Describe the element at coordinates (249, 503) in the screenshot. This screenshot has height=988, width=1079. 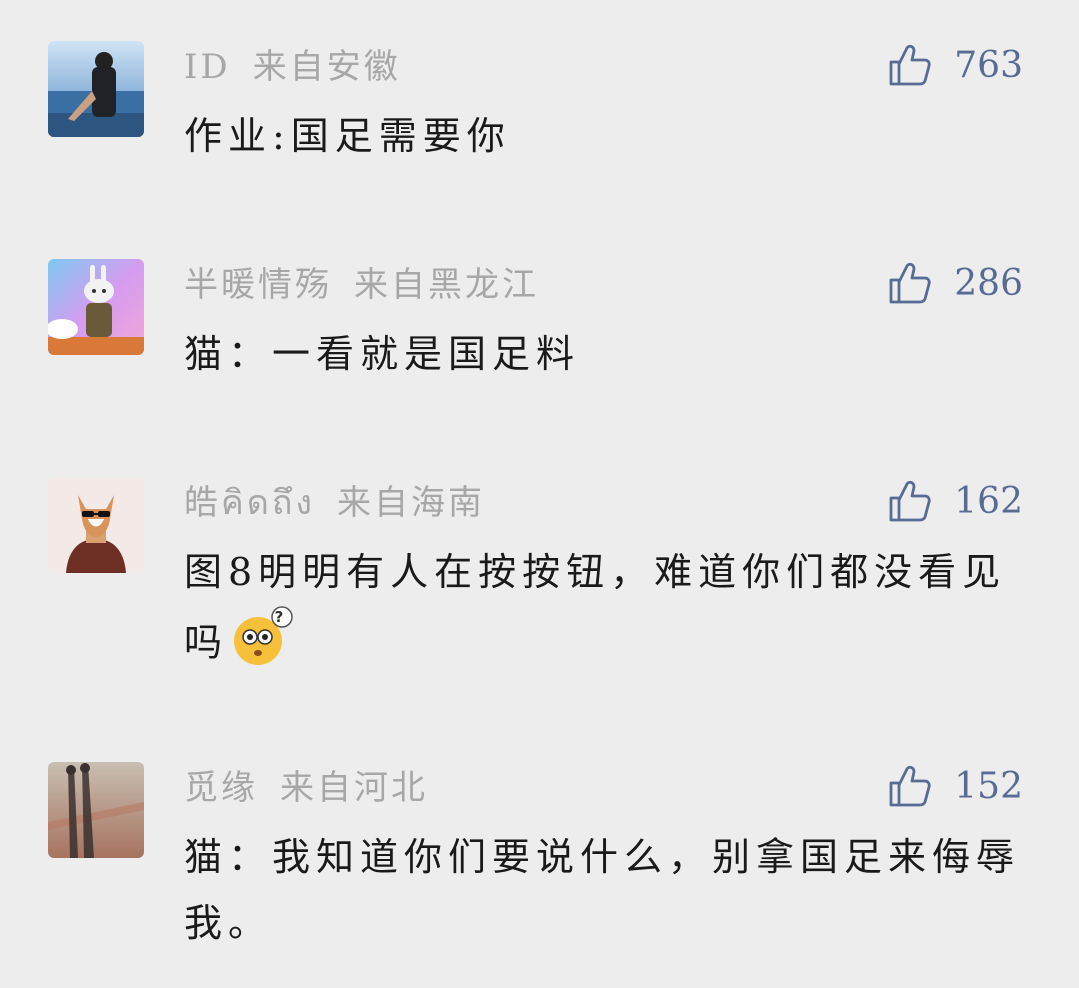
I see `username: 皓คิดถึง` at that location.